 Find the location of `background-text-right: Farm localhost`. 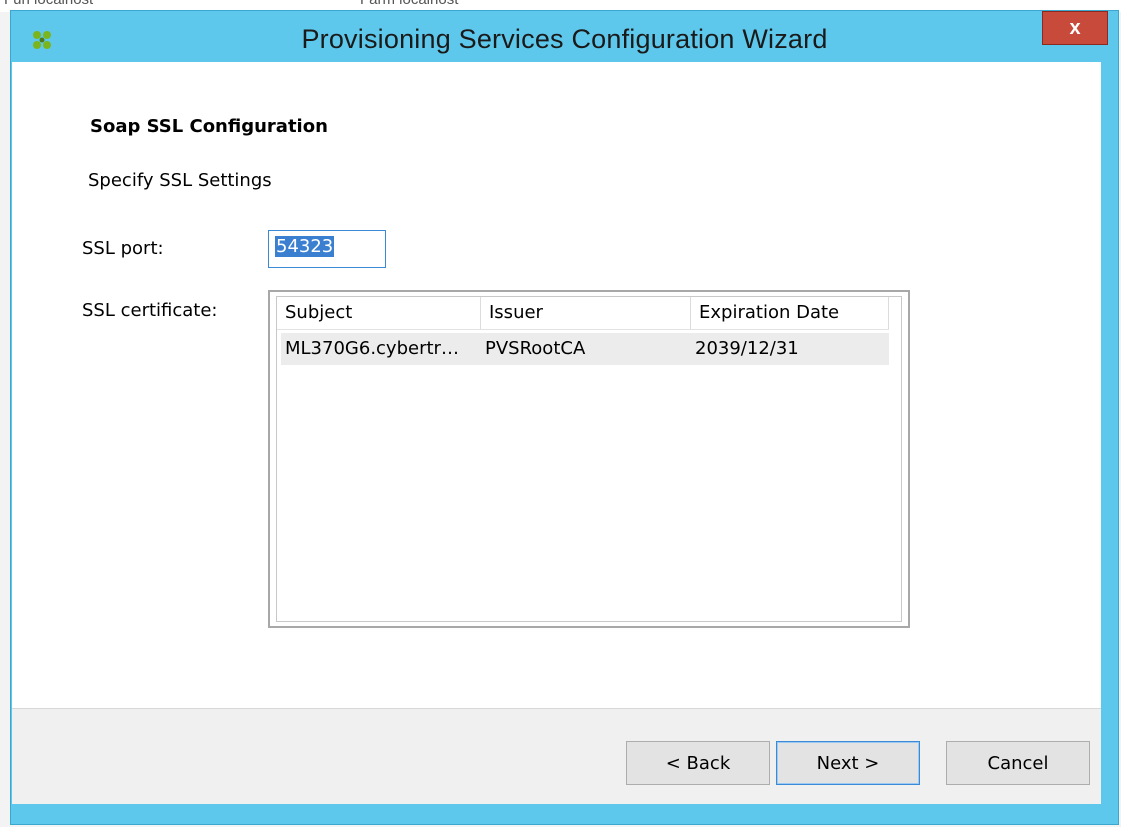

background-text-right: Farm localhost is located at coordinates (409, 4).